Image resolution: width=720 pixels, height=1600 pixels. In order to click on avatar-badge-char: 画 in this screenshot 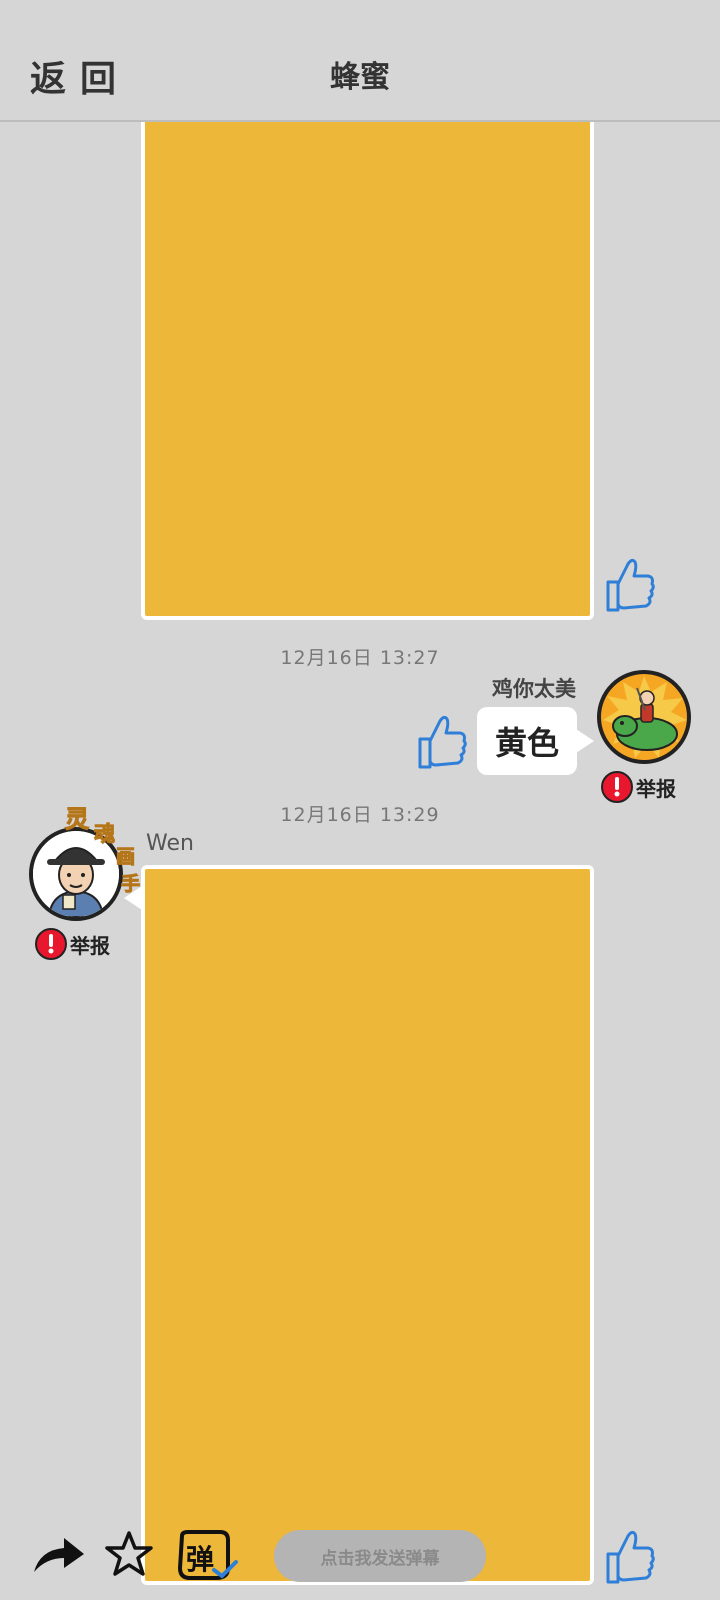, I will do `click(125, 857)`.